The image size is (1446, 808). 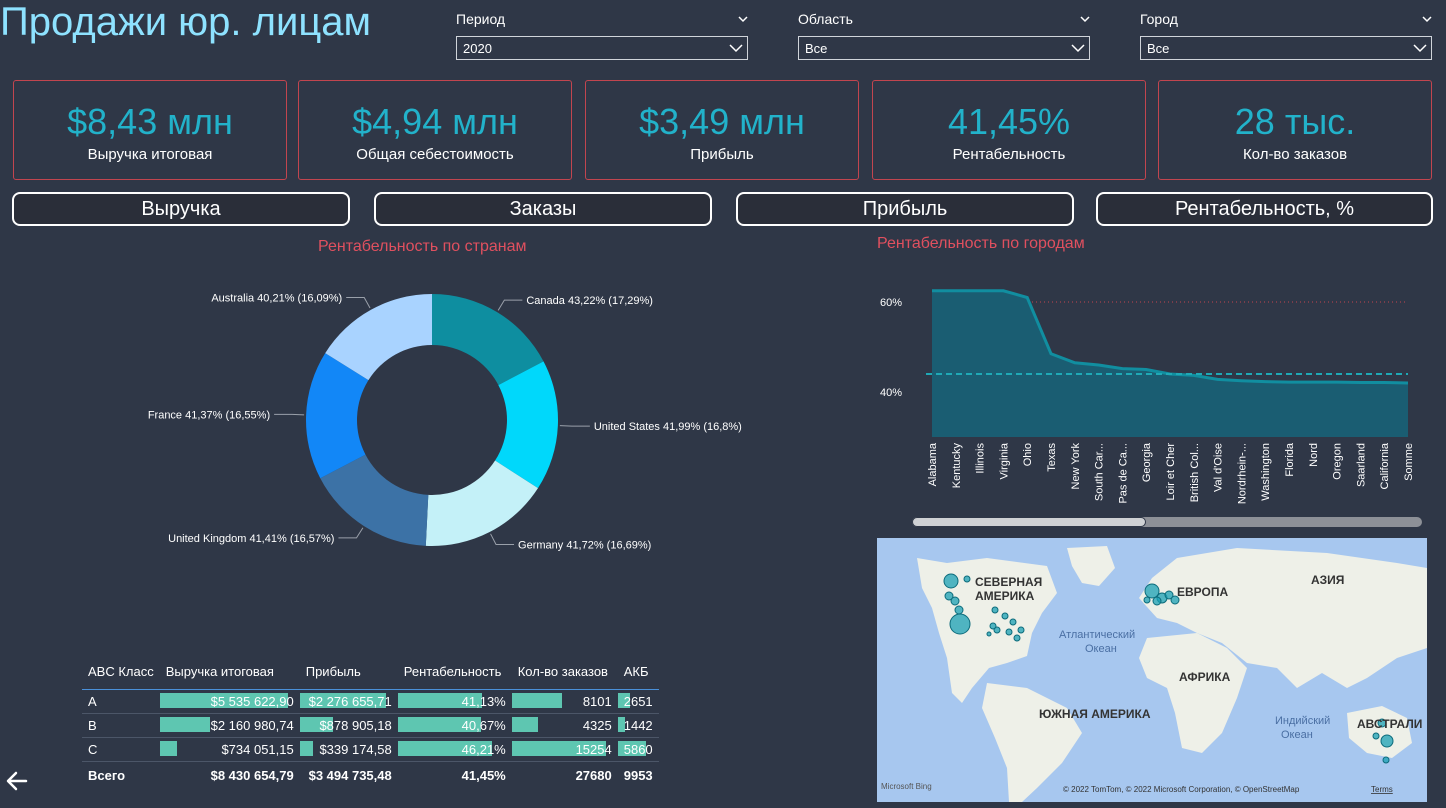 I want to click on profit-value: $339 174,58, so click(x=355, y=749).